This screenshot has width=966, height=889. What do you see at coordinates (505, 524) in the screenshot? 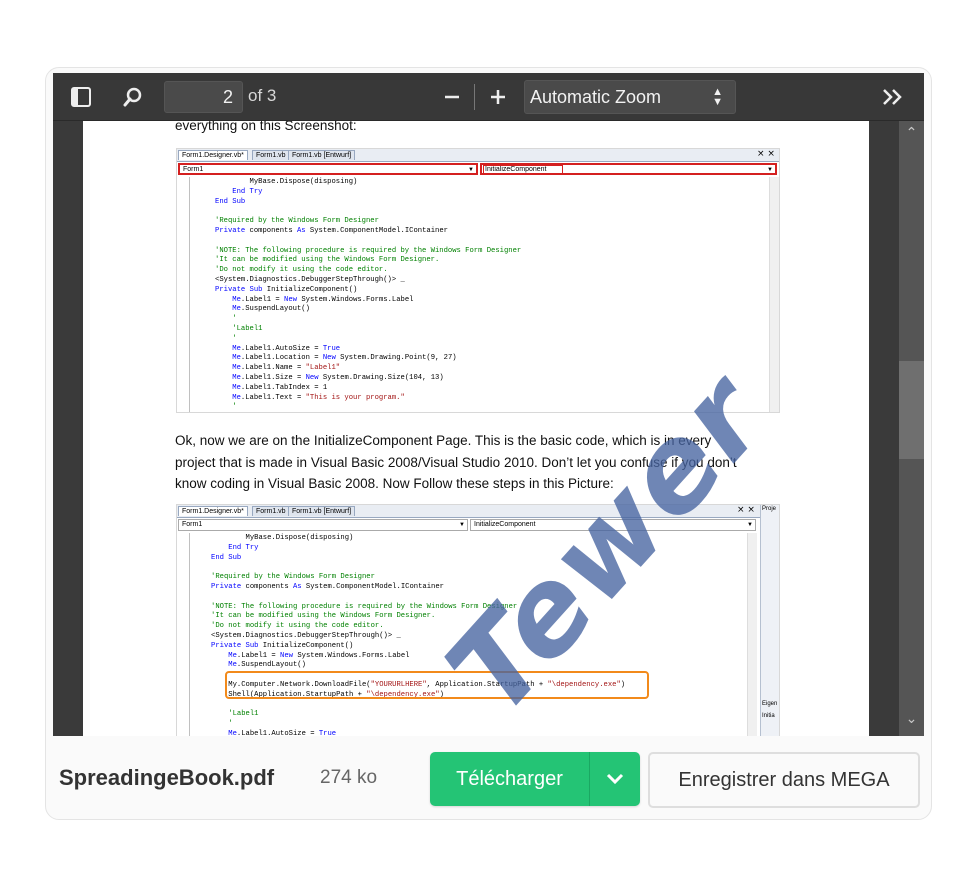
I see `method-combo-value: InitializeComponent` at bounding box center [505, 524].